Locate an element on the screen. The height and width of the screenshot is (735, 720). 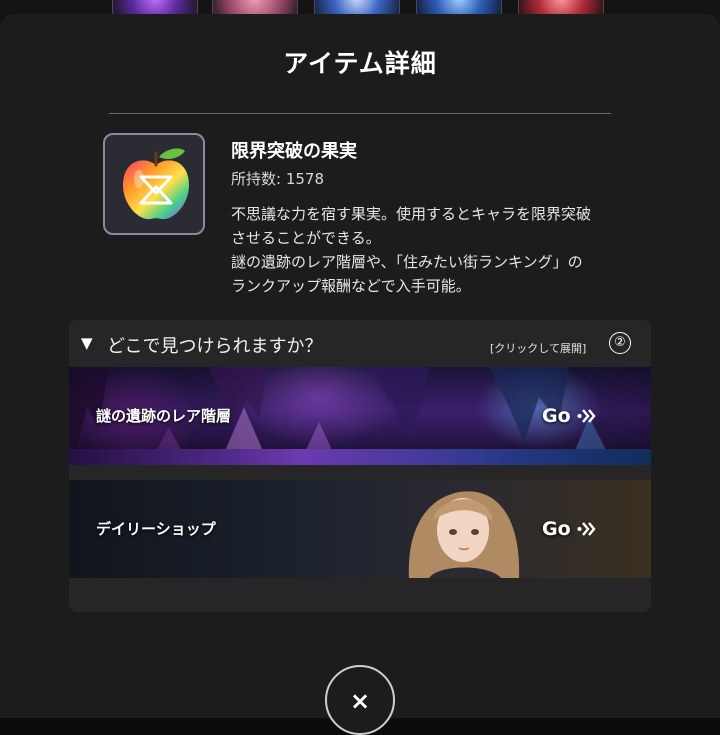
item-description-line: 謎の遺跡のレア階層や、「住みたい街ランキング」の is located at coordinates (407, 262).